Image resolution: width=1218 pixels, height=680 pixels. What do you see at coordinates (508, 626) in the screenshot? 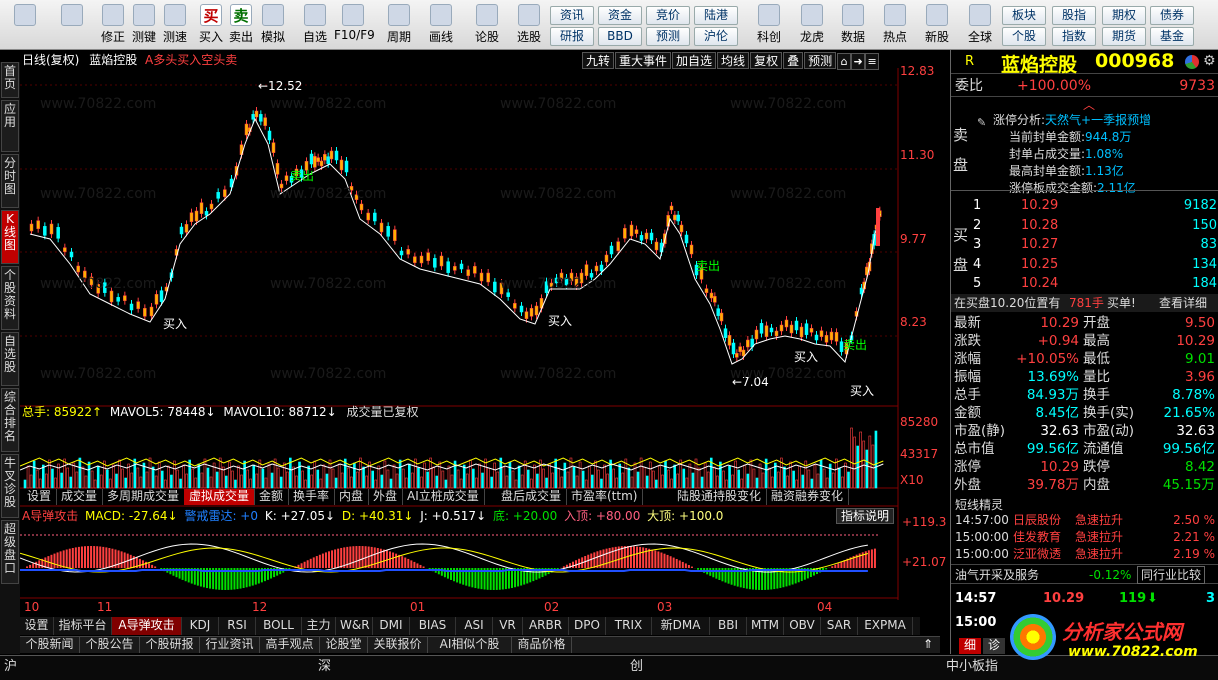
I see `indicator-tab-11: VR` at bounding box center [508, 626].